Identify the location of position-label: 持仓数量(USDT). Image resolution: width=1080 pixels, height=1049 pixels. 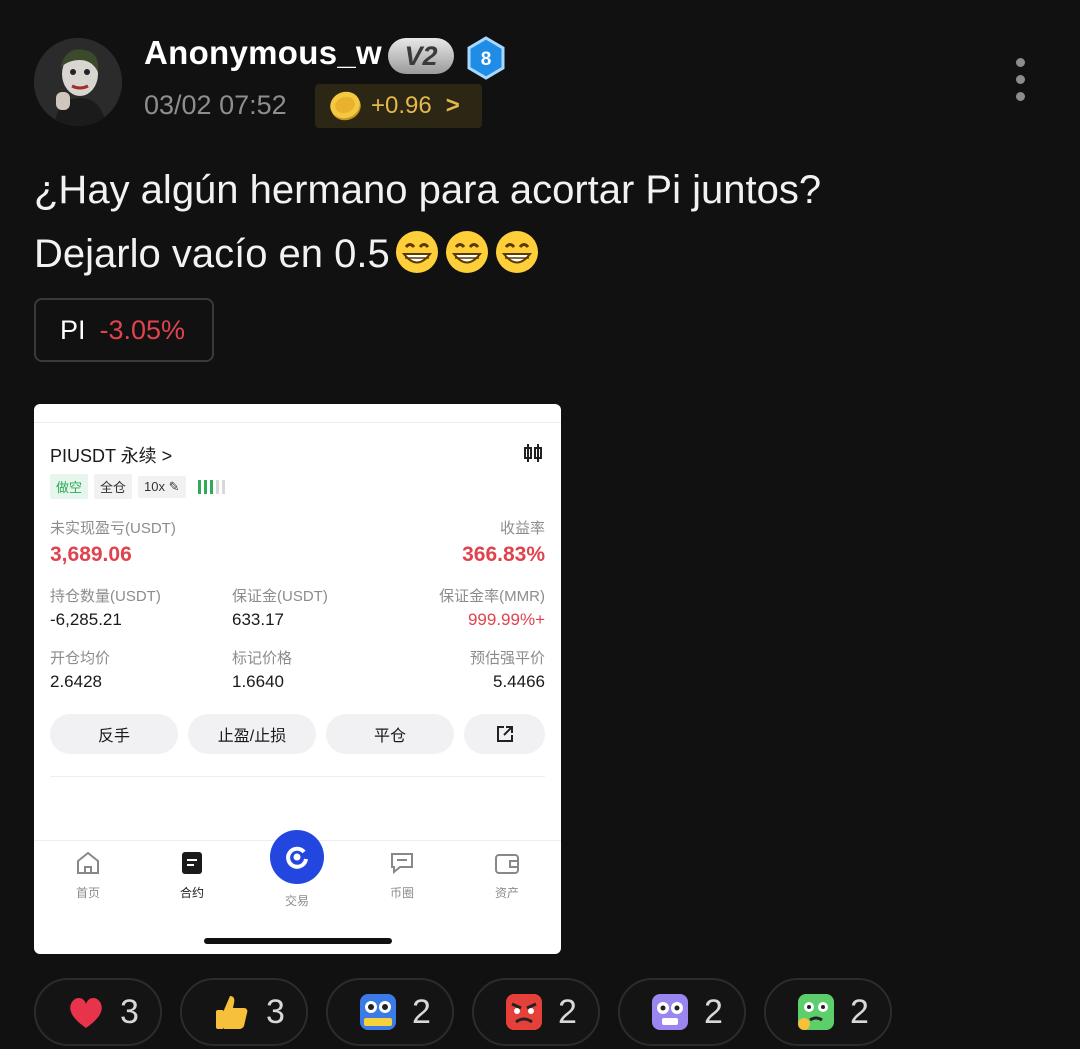
(105, 596).